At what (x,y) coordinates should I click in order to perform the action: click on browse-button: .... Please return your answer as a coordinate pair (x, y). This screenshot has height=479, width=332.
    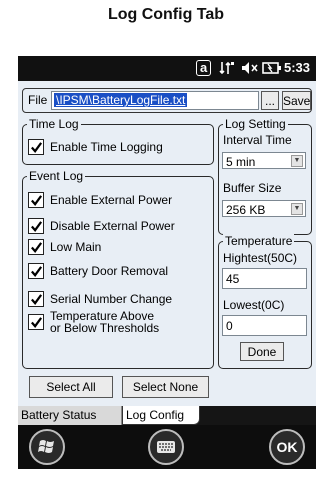
    Looking at the image, I should click on (270, 100).